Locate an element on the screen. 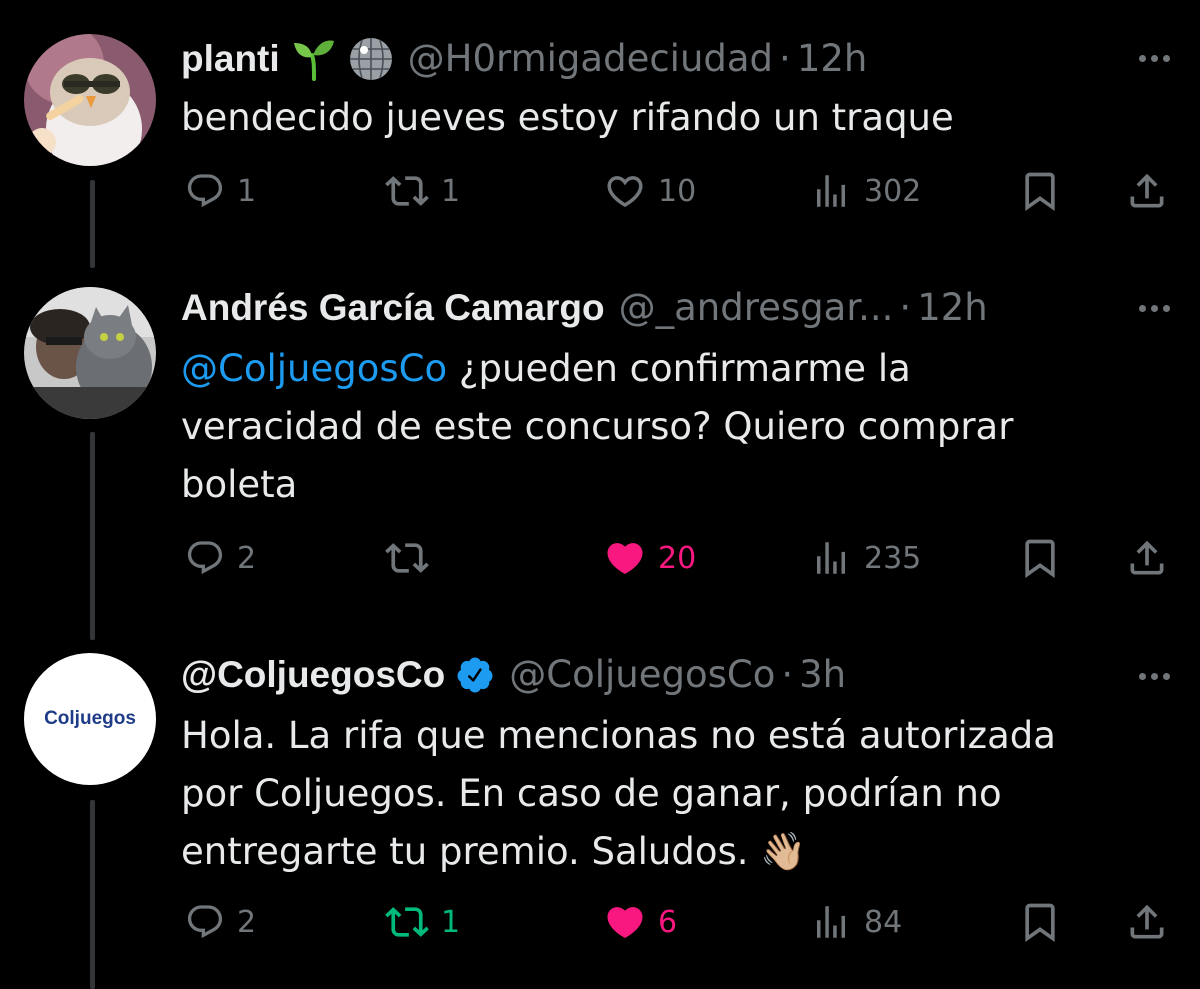 This screenshot has width=1200, height=989. views-button: 302 is located at coordinates (865, 191).